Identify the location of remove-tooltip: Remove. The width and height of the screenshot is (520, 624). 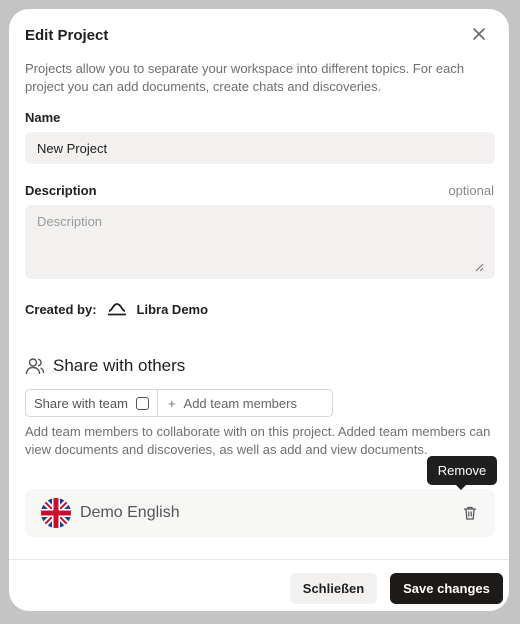
(462, 470).